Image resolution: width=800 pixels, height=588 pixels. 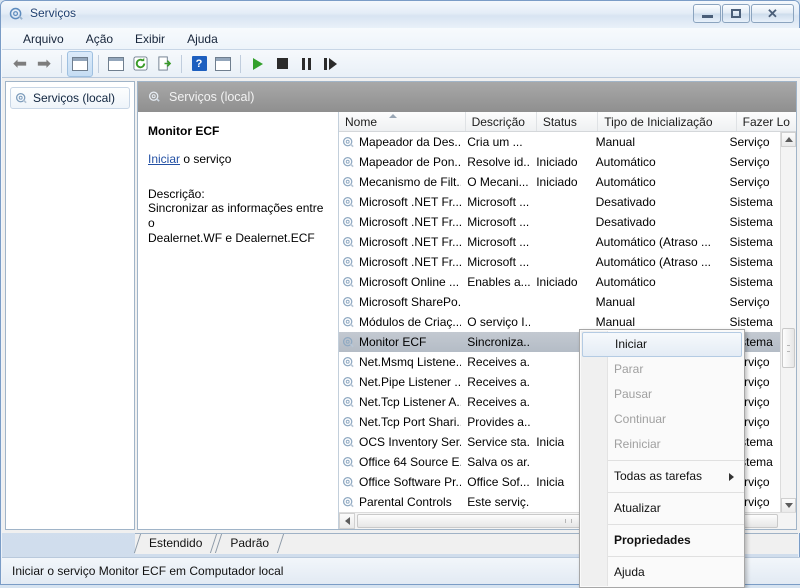 I want to click on forward-icon: ➡, so click(x=44, y=64).